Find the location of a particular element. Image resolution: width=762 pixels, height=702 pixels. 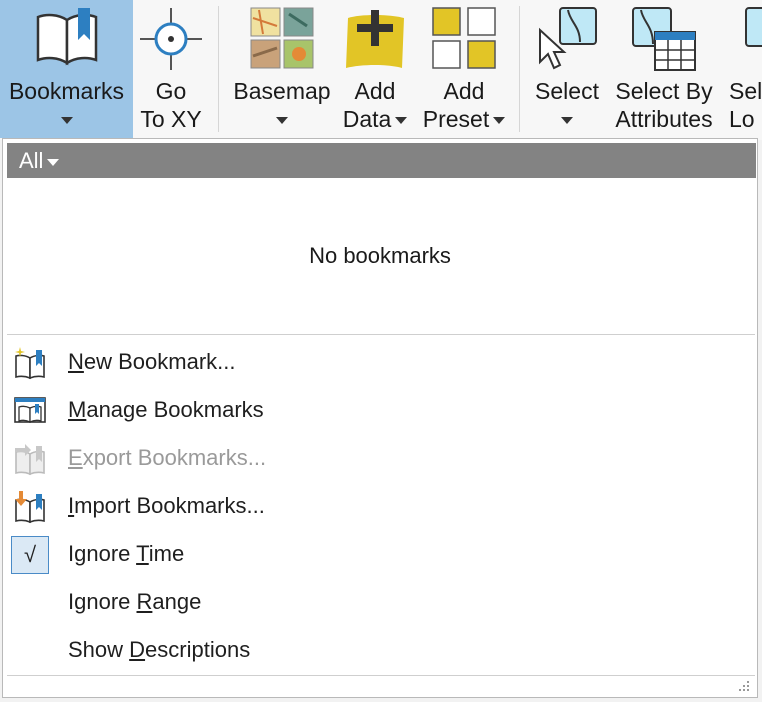

basemap-button: Basemap is located at coordinates (282, 69).